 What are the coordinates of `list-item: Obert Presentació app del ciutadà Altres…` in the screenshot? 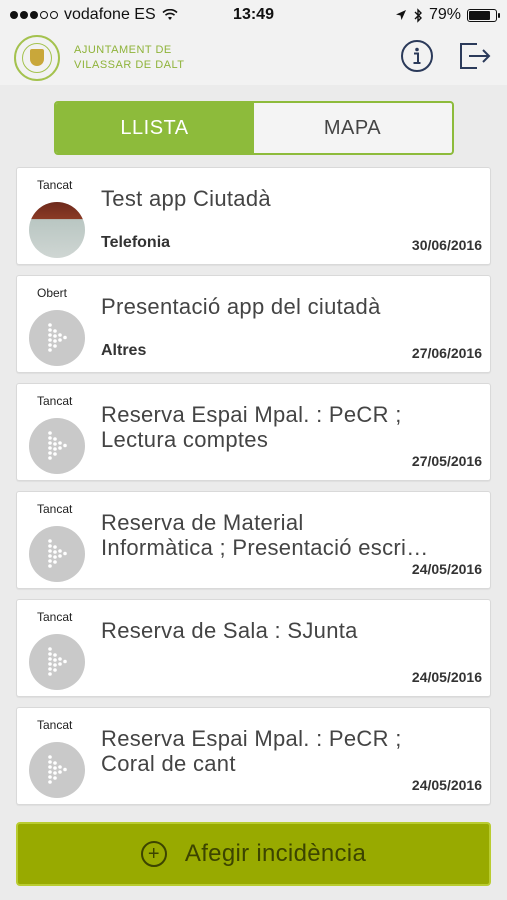 It's located at (253, 324).